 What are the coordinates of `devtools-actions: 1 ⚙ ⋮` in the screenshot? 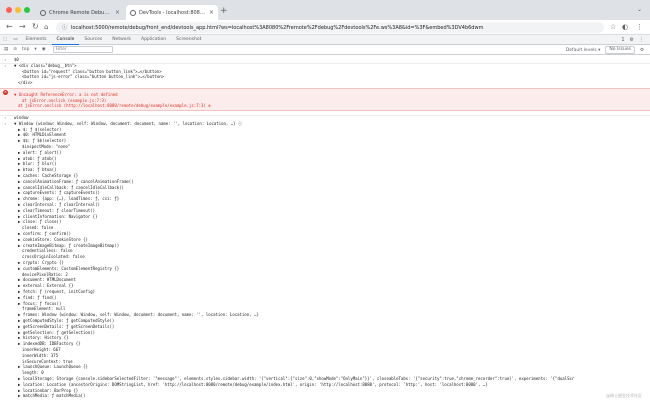 It's located at (632, 40).